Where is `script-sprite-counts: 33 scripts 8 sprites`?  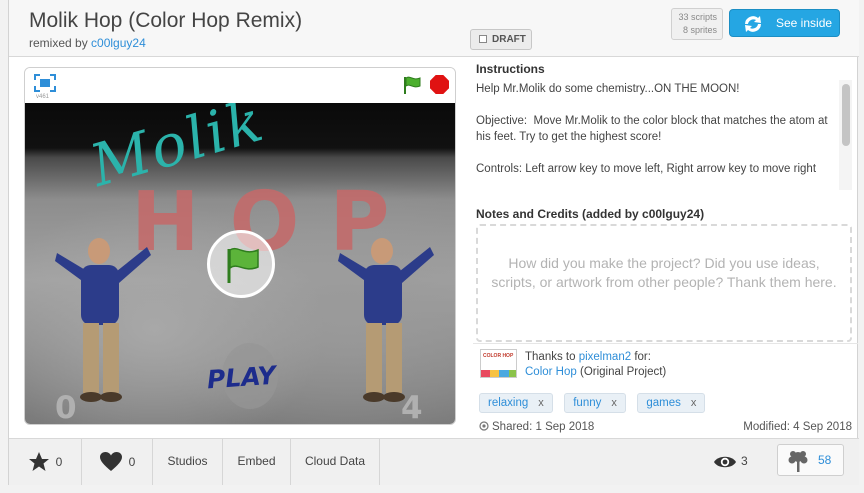 script-sprite-counts: 33 scripts 8 sprites is located at coordinates (697, 24).